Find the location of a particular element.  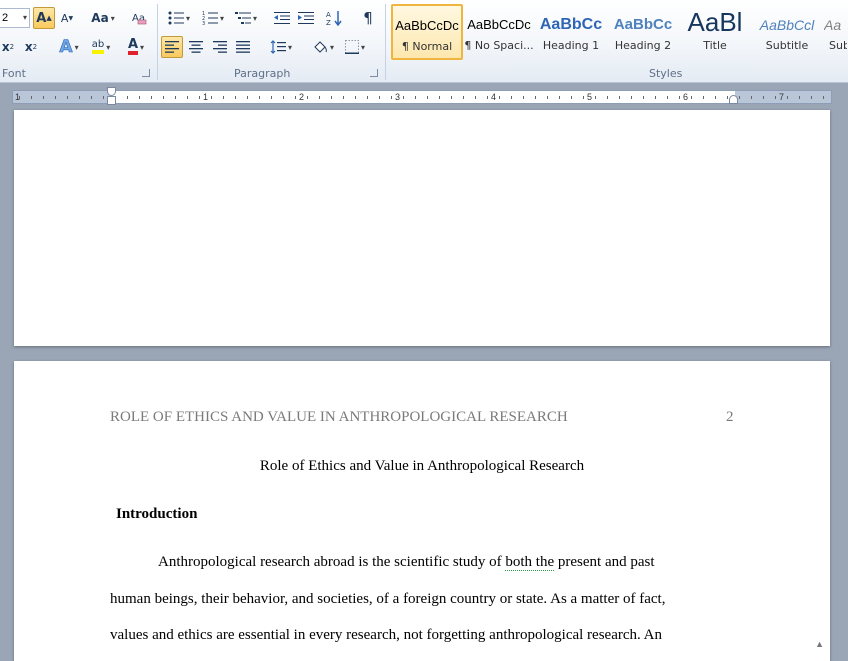

line-spacing-icon is located at coordinates (278, 47).